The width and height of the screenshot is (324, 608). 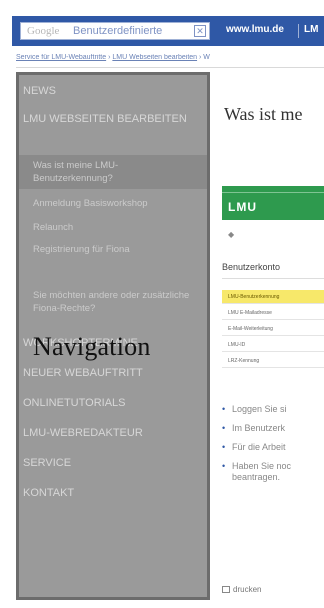 What do you see at coordinates (273, 329) in the screenshot?
I see `konto-menu-item: E-Mail-Weiterleitung` at bounding box center [273, 329].